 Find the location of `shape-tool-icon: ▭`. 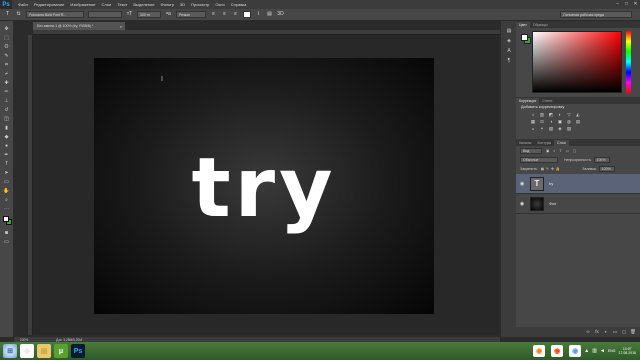

shape-tool-icon: ▭ is located at coordinates (6, 182).